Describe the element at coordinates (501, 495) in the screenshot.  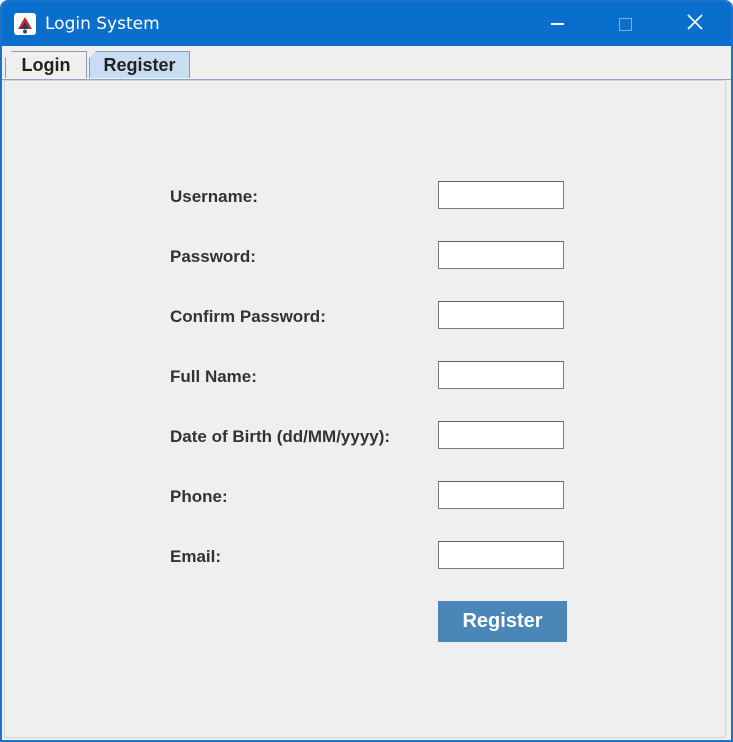
I see `phone-field` at that location.